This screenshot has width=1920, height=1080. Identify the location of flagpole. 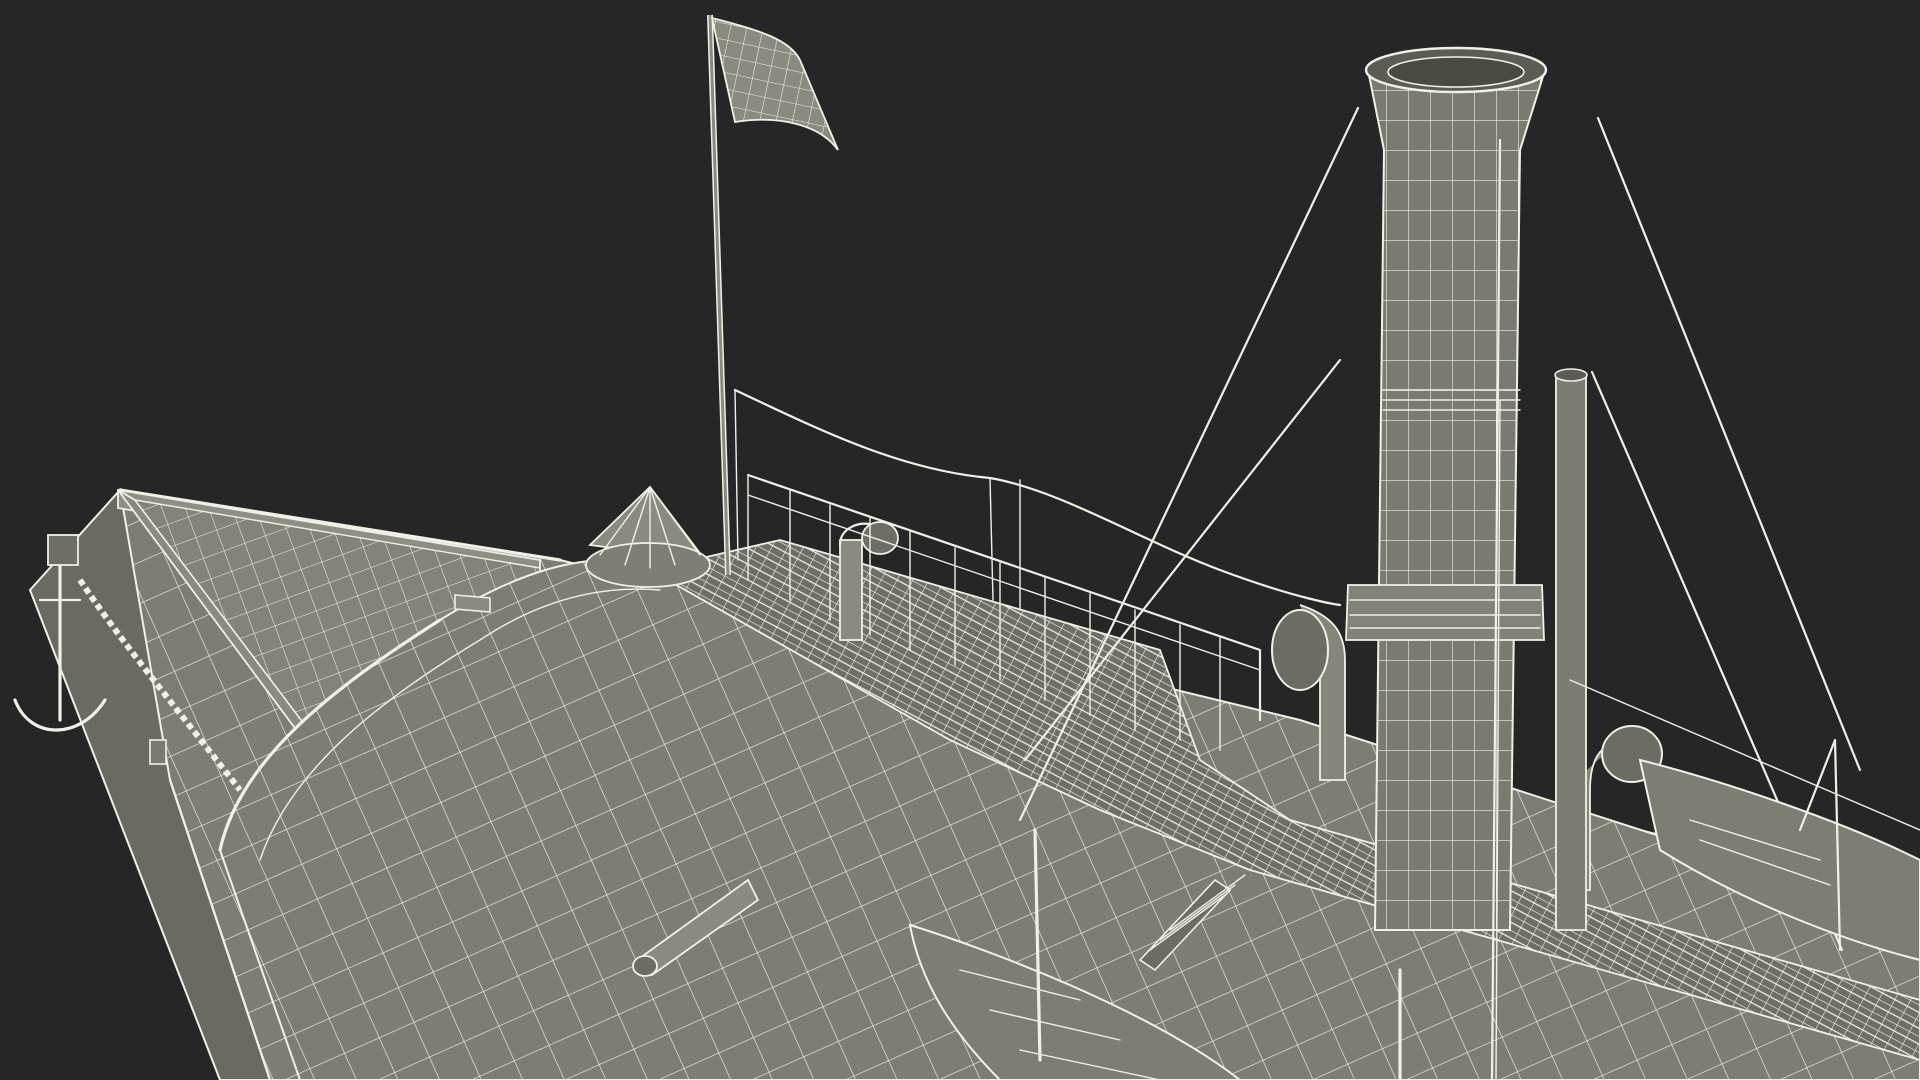
(719, 295).